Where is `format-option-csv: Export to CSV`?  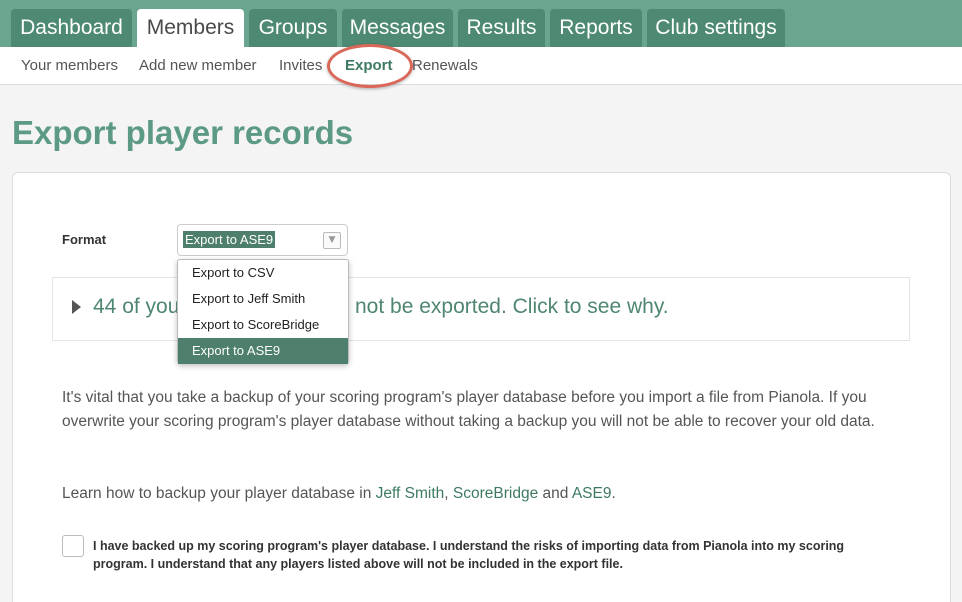 format-option-csv: Export to CSV is located at coordinates (263, 273).